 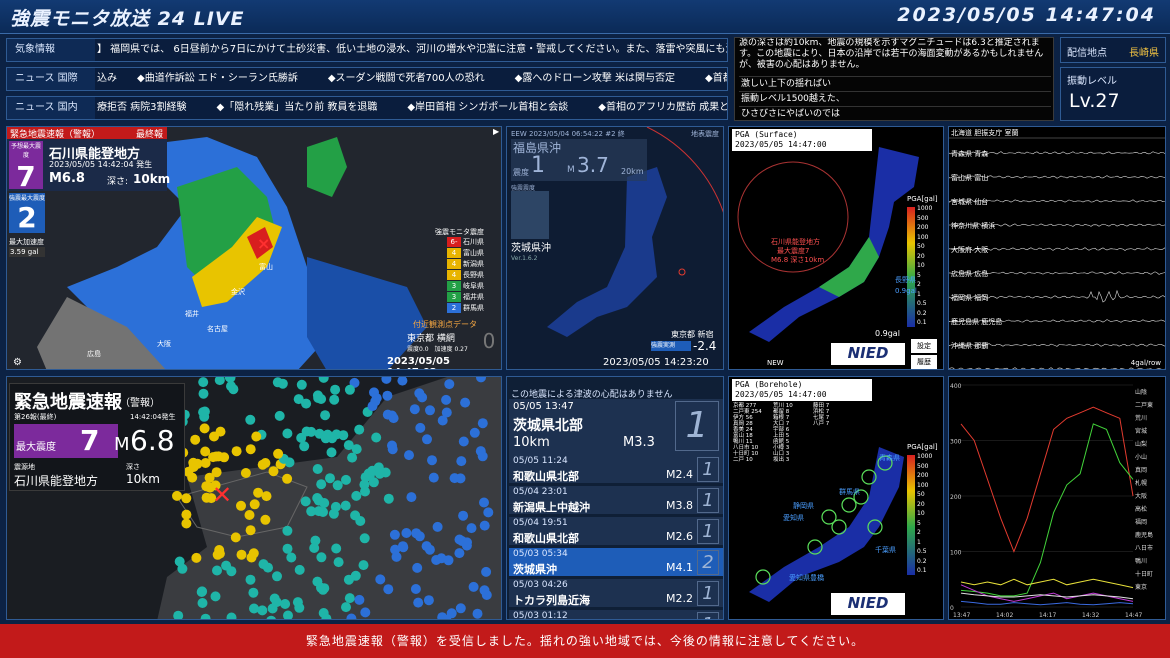 I want to click on pga-scale-tick: 0.1, so click(x=922, y=322).